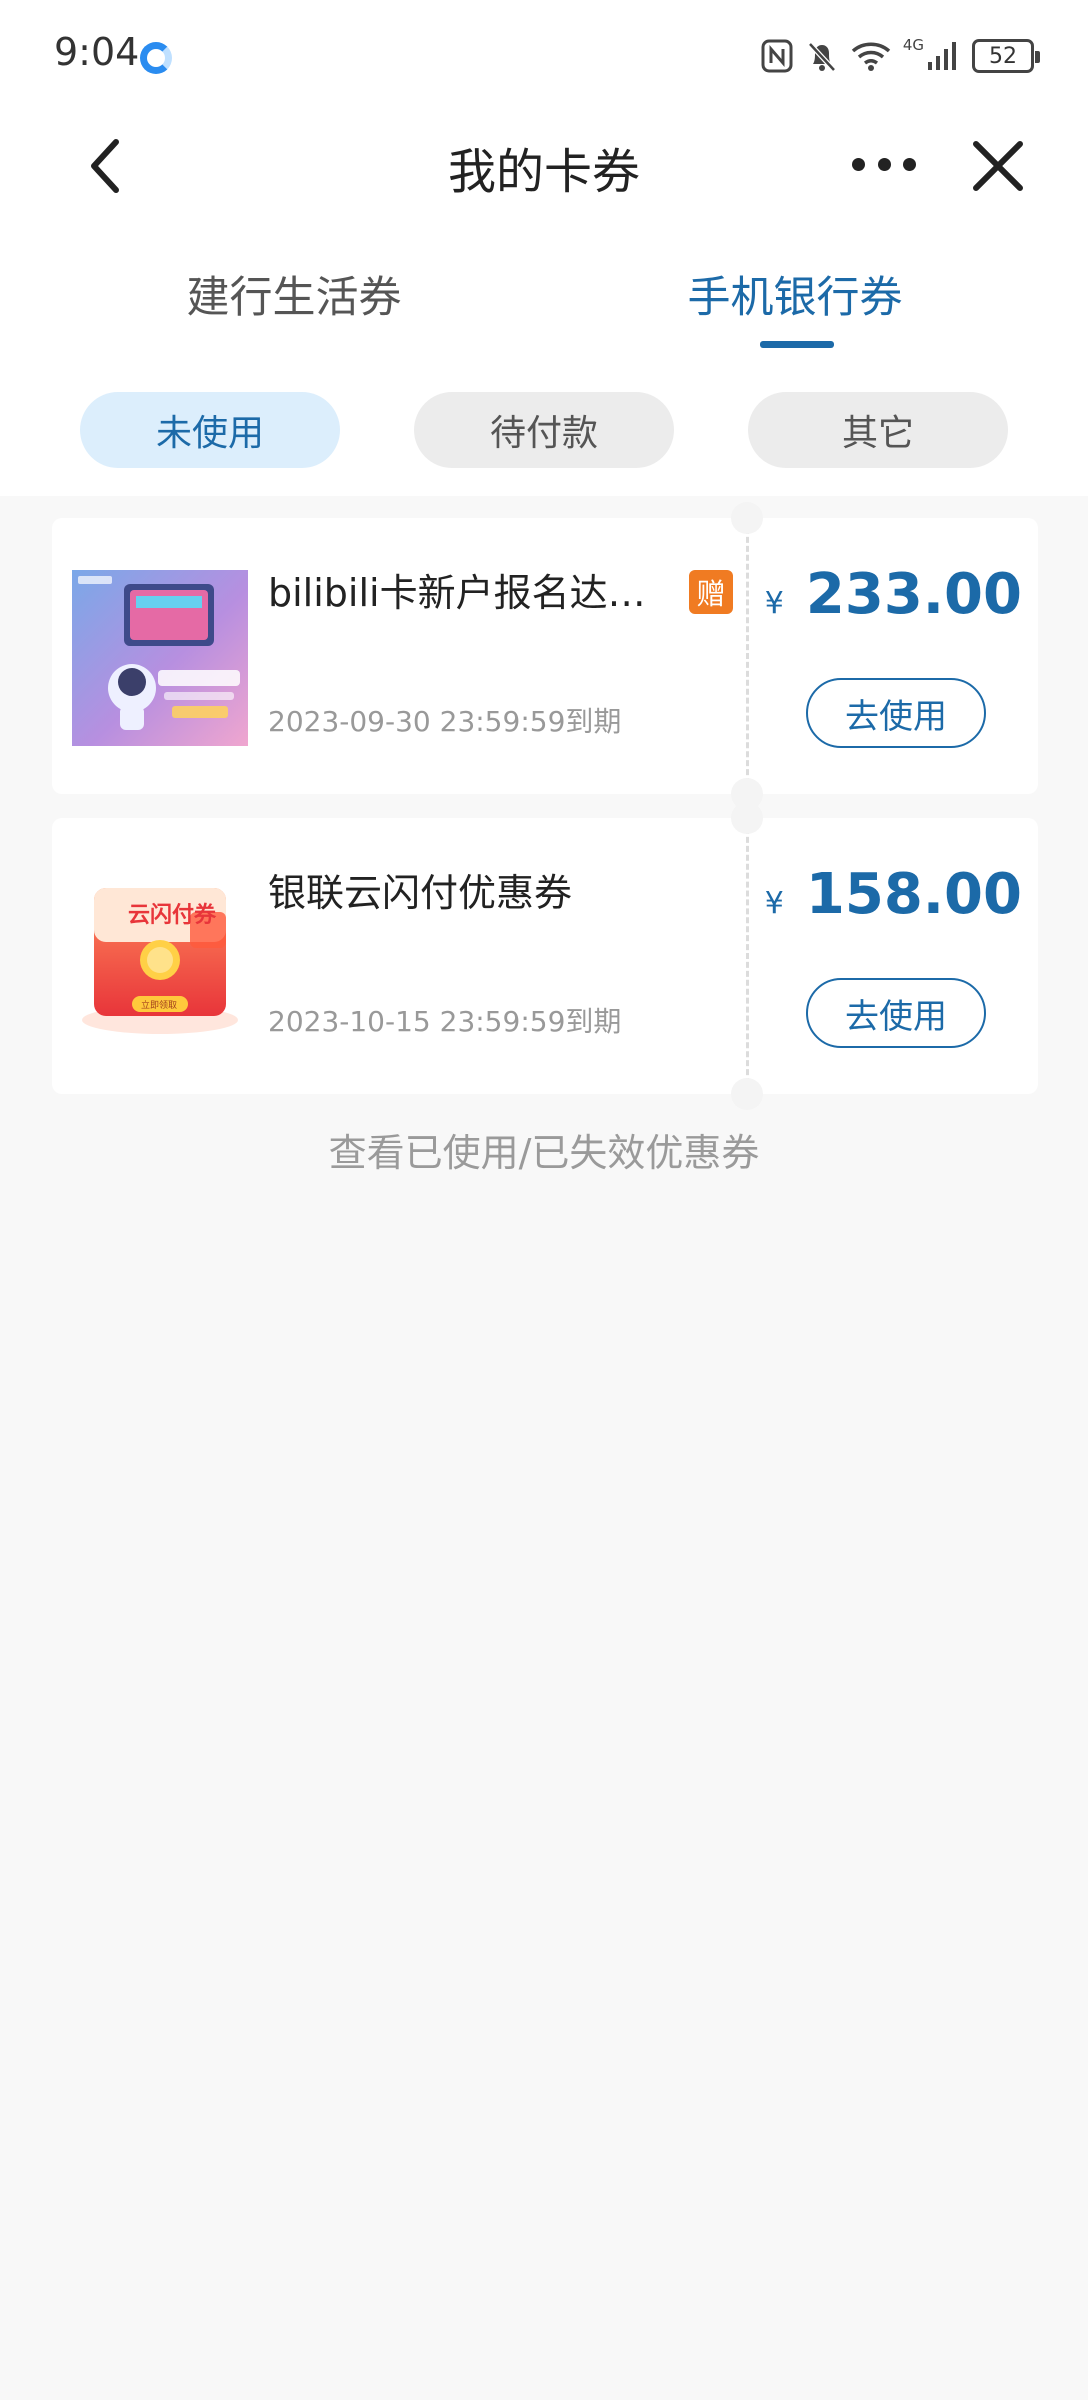 This screenshot has width=1088, height=2400. What do you see at coordinates (913, 894) in the screenshot?
I see `amount-value: 158.00` at bounding box center [913, 894].